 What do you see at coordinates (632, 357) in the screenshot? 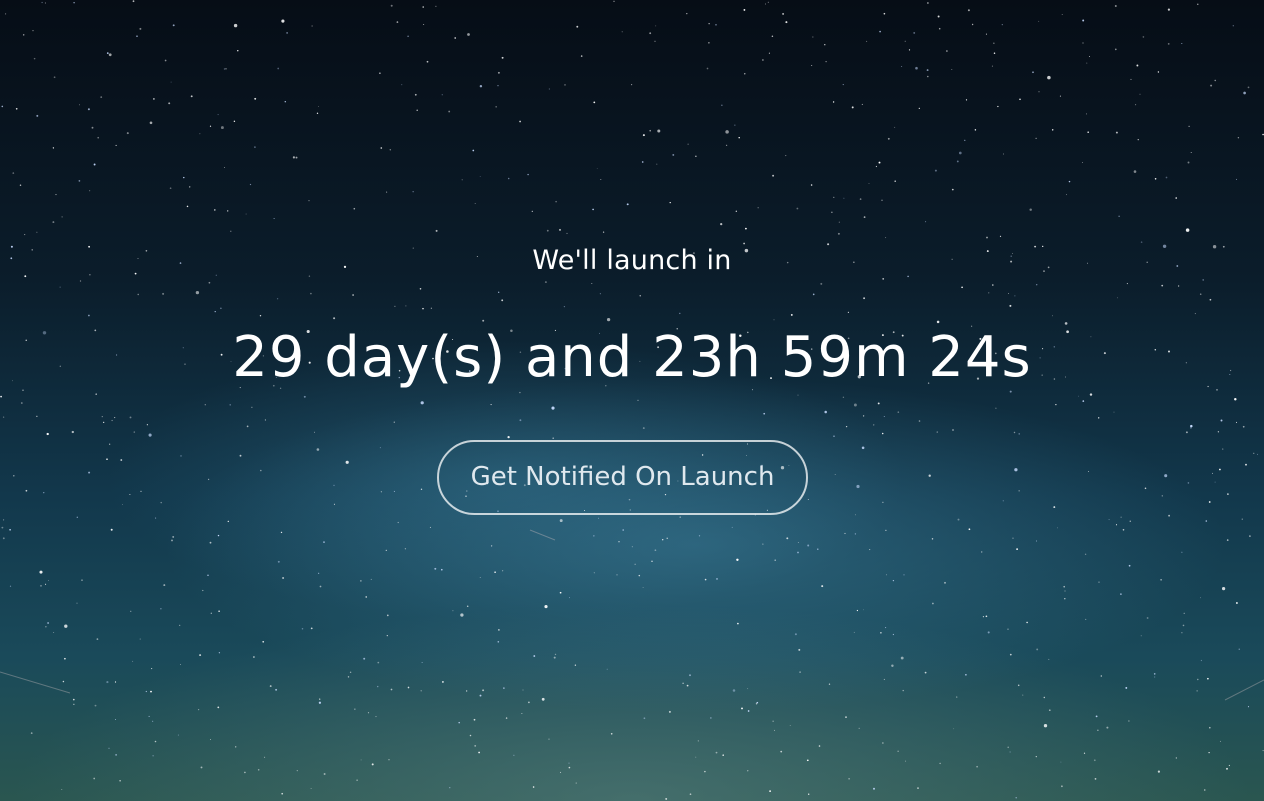
I see `countdown-timer: 29 day(s) and 23h 59m 24s` at bounding box center [632, 357].